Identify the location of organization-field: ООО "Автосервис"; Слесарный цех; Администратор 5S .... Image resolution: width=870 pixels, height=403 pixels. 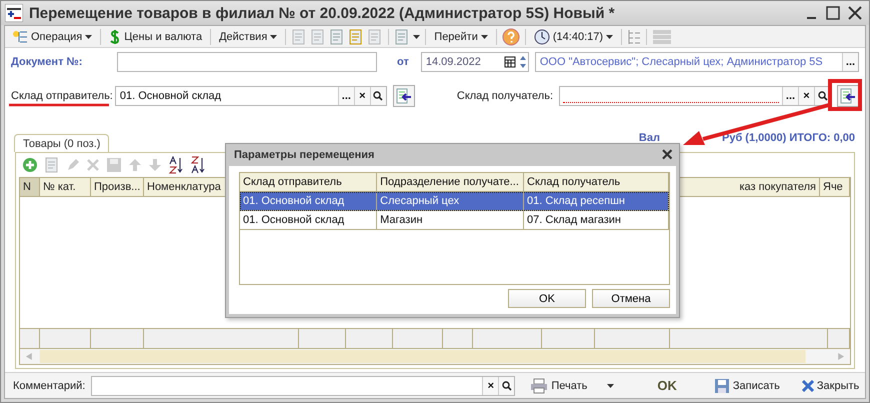
(696, 62).